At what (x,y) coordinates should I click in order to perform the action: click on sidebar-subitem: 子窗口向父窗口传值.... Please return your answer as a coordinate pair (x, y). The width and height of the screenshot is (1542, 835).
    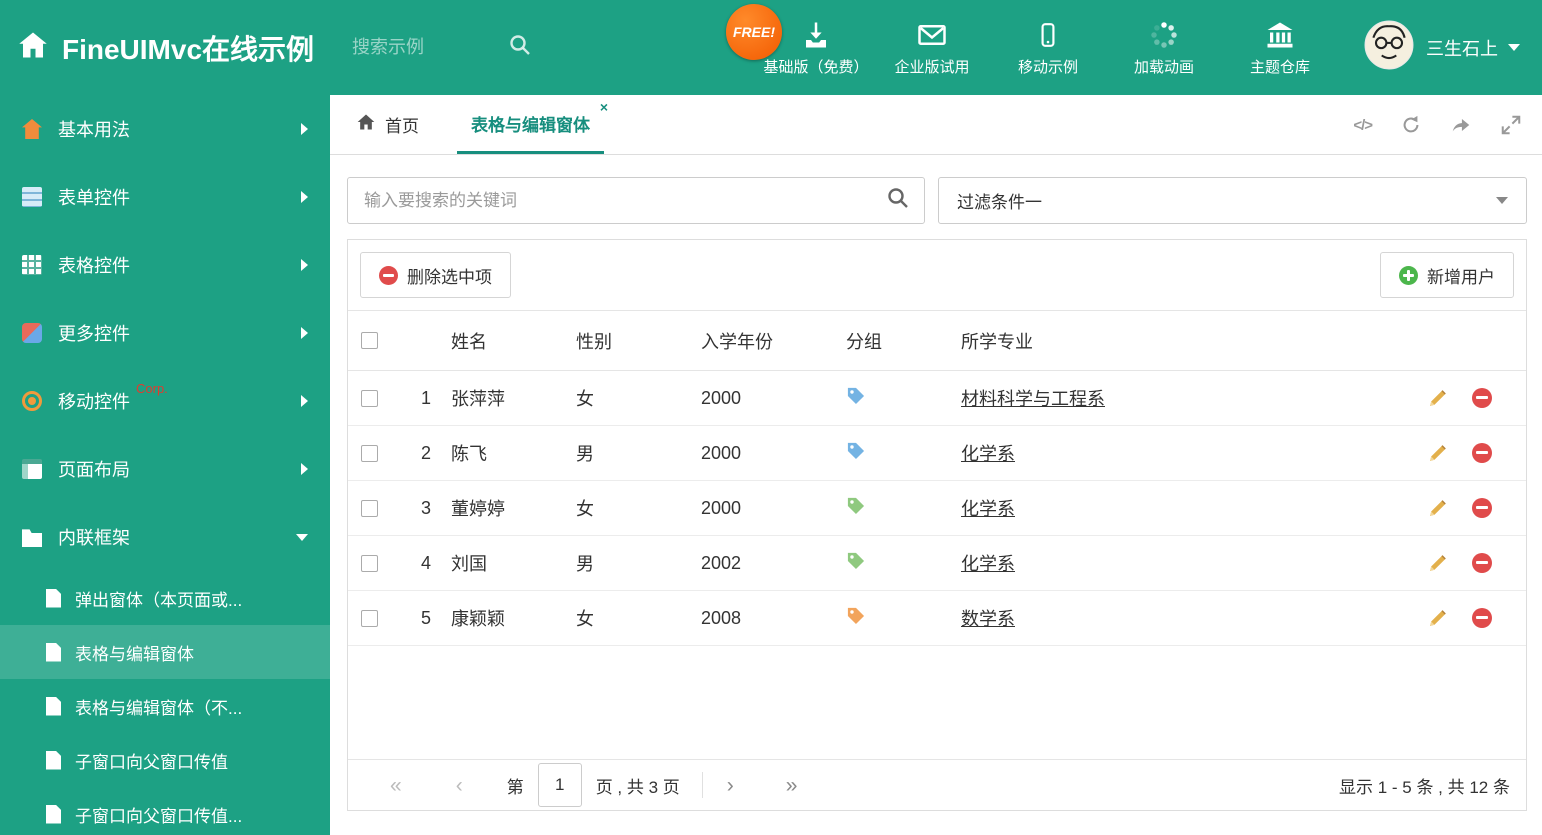
    Looking at the image, I should click on (165, 811).